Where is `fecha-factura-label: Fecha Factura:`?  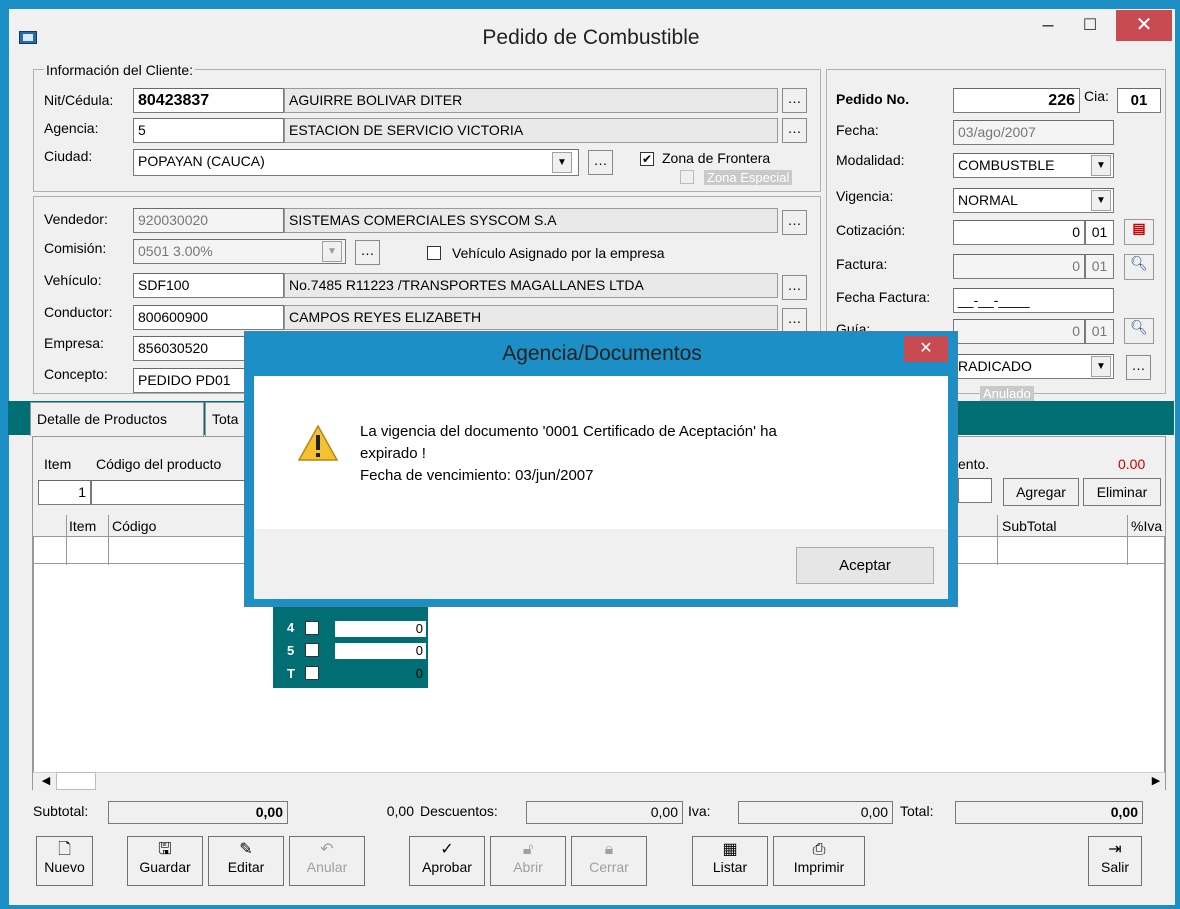 fecha-factura-label: Fecha Factura: is located at coordinates (883, 297).